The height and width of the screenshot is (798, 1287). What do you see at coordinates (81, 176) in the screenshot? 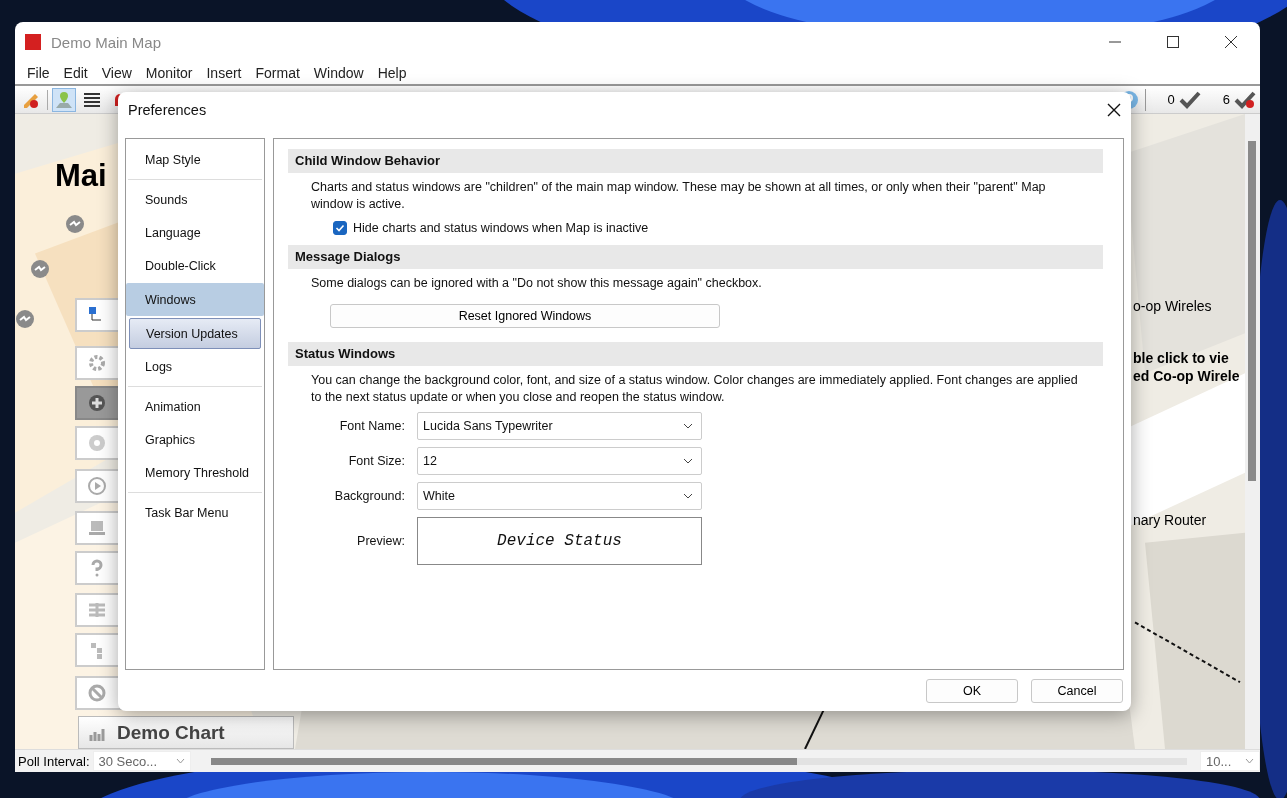
I see `map-title: Mai` at bounding box center [81, 176].